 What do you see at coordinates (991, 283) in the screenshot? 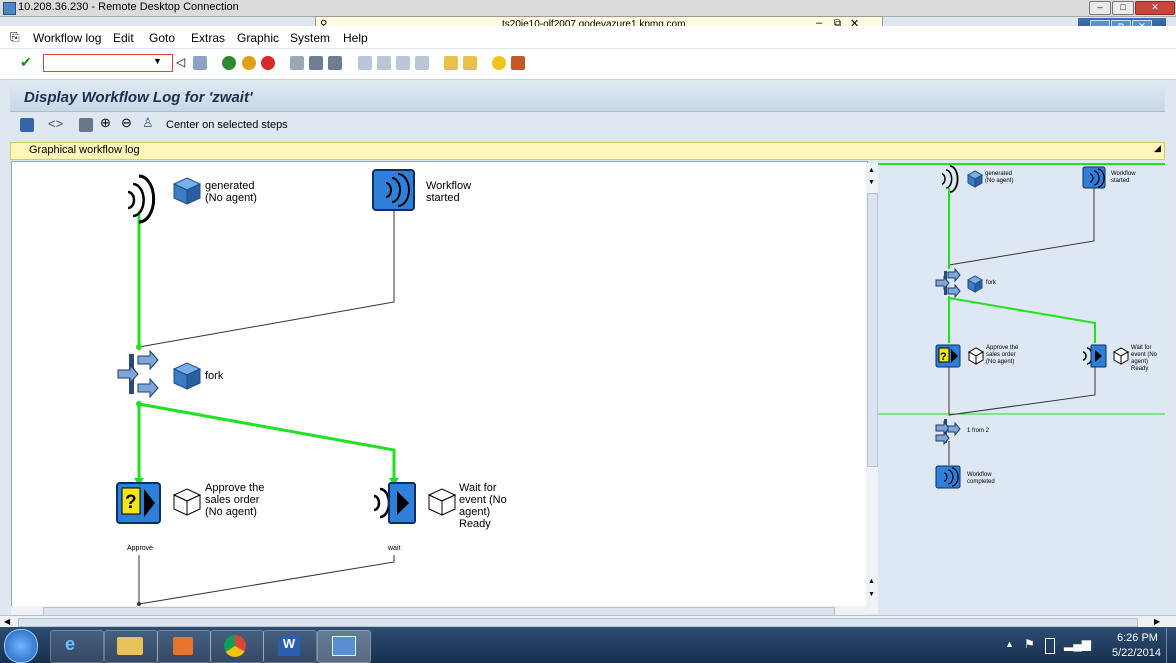
I see `ov-fork-label: fork` at bounding box center [991, 283].